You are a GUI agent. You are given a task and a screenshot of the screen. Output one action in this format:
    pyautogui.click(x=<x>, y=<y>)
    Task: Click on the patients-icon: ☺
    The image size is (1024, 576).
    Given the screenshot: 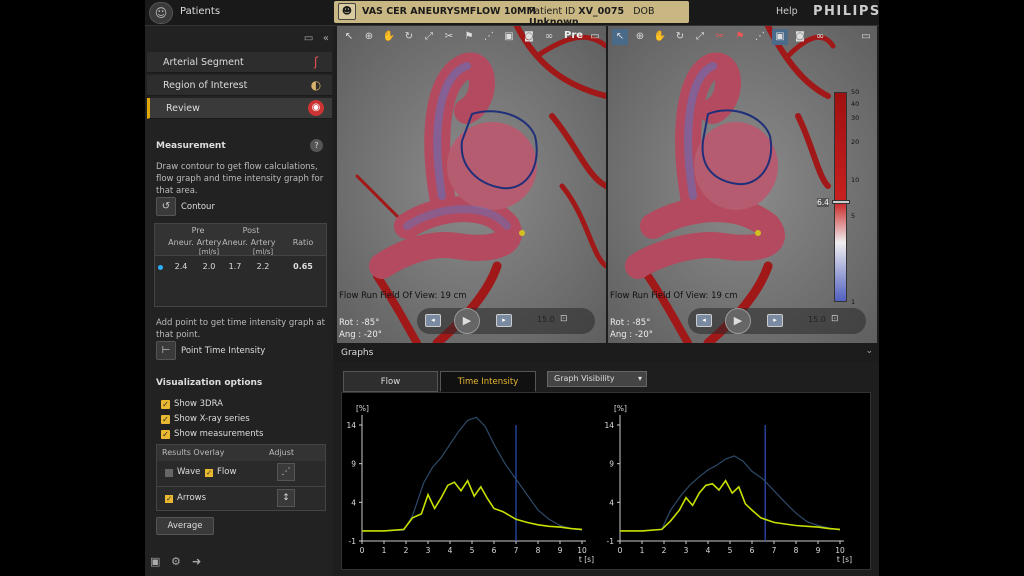 What is the action you would take?
    pyautogui.click(x=161, y=13)
    